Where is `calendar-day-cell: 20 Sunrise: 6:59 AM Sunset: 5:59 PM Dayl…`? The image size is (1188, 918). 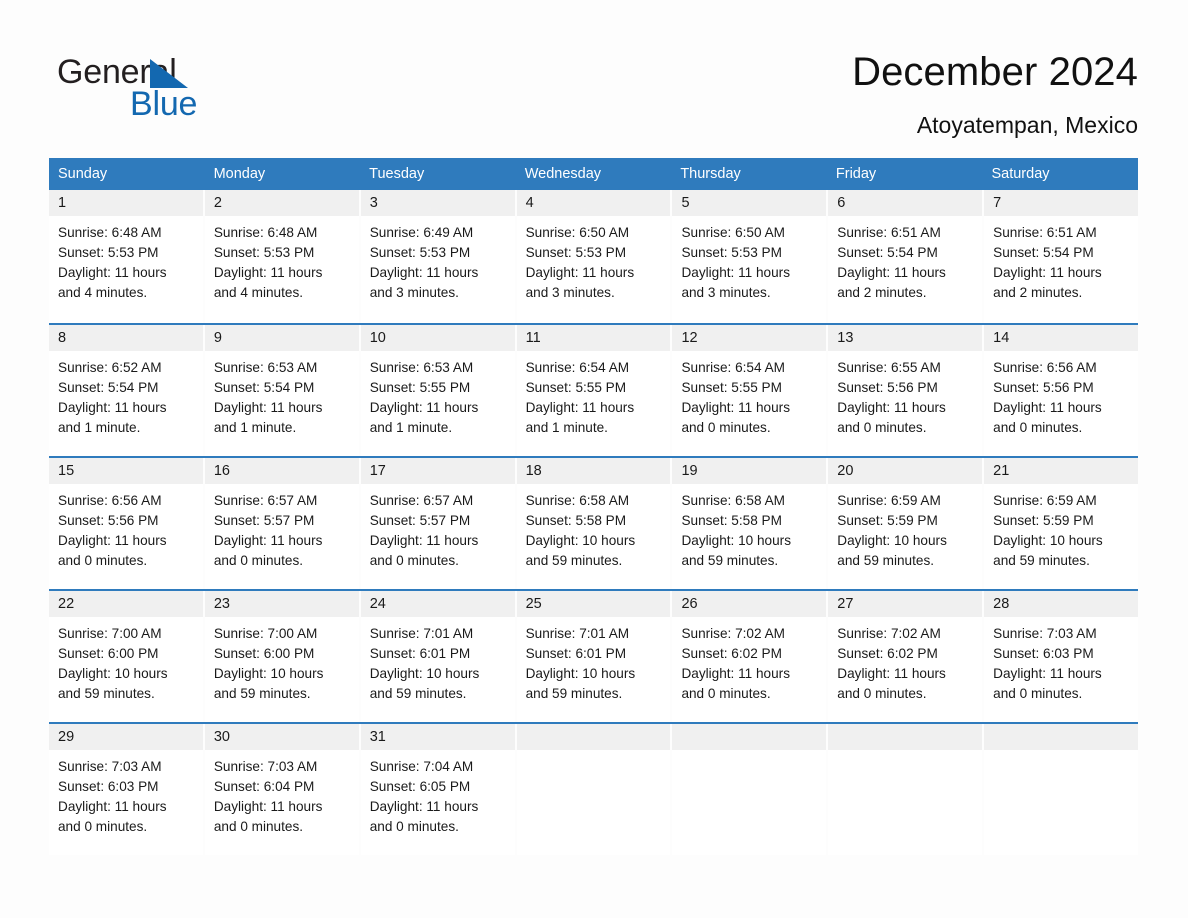 calendar-day-cell: 20 Sunrise: 6:59 AM Sunset: 5:59 PM Dayl… is located at coordinates (905, 523).